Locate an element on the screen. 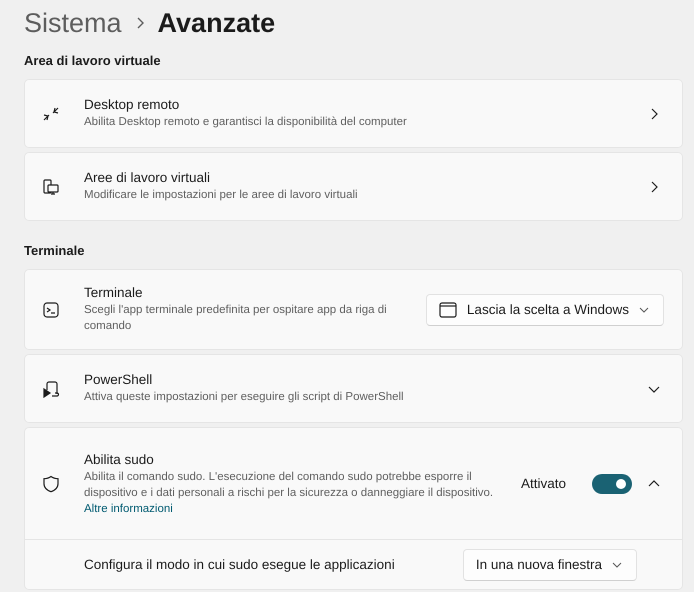 This screenshot has width=694, height=592. section-heading: Terminale is located at coordinates (55, 250).